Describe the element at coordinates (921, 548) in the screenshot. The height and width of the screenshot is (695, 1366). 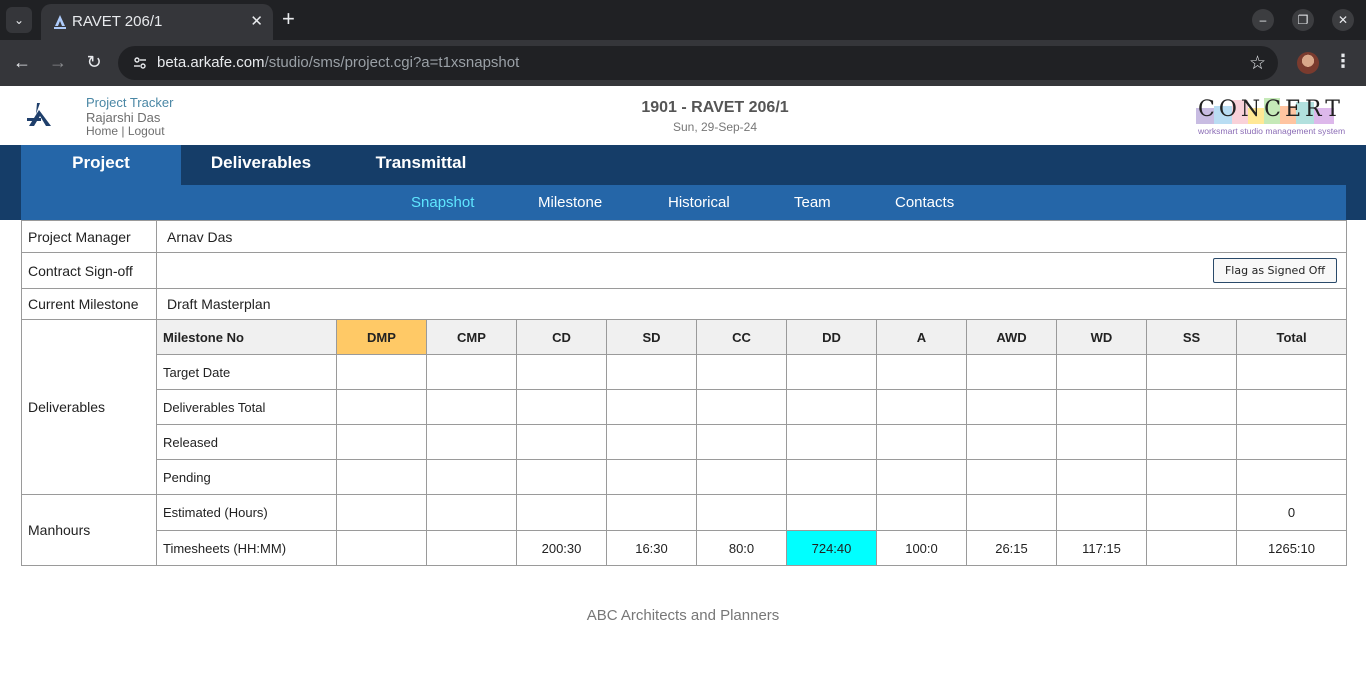
I see `table-cell: 100:0` at that location.